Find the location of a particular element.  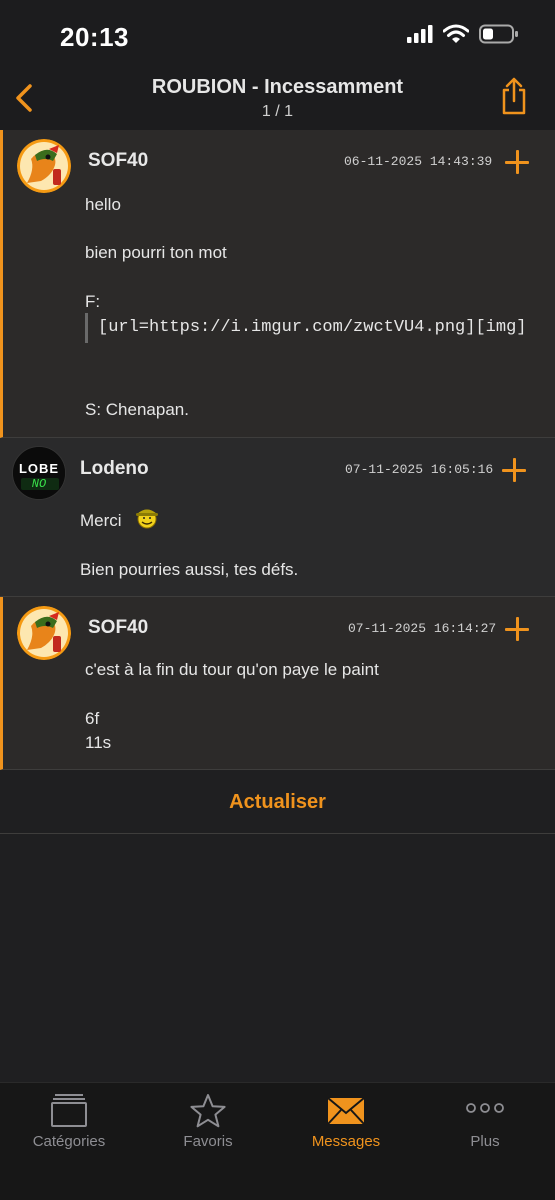

refresh-button: Actualiser is located at coordinates (277, 802).